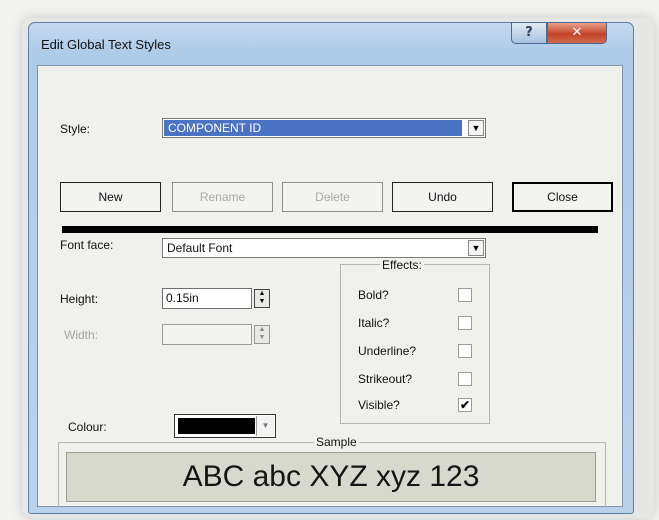  I want to click on new-button: New, so click(110, 197).